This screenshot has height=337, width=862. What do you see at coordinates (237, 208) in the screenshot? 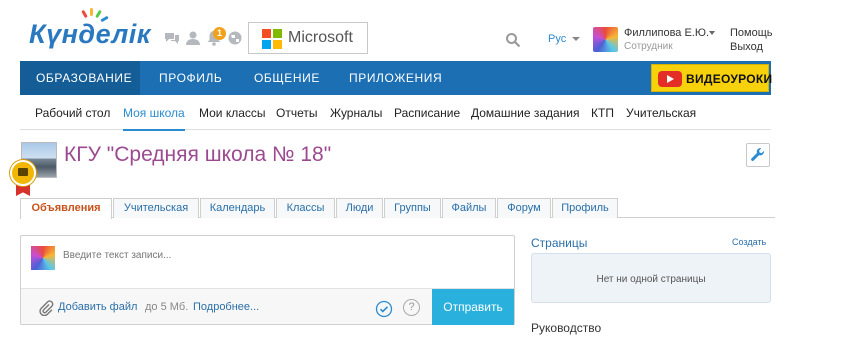
I see `tab-calendar: Календарь` at bounding box center [237, 208].